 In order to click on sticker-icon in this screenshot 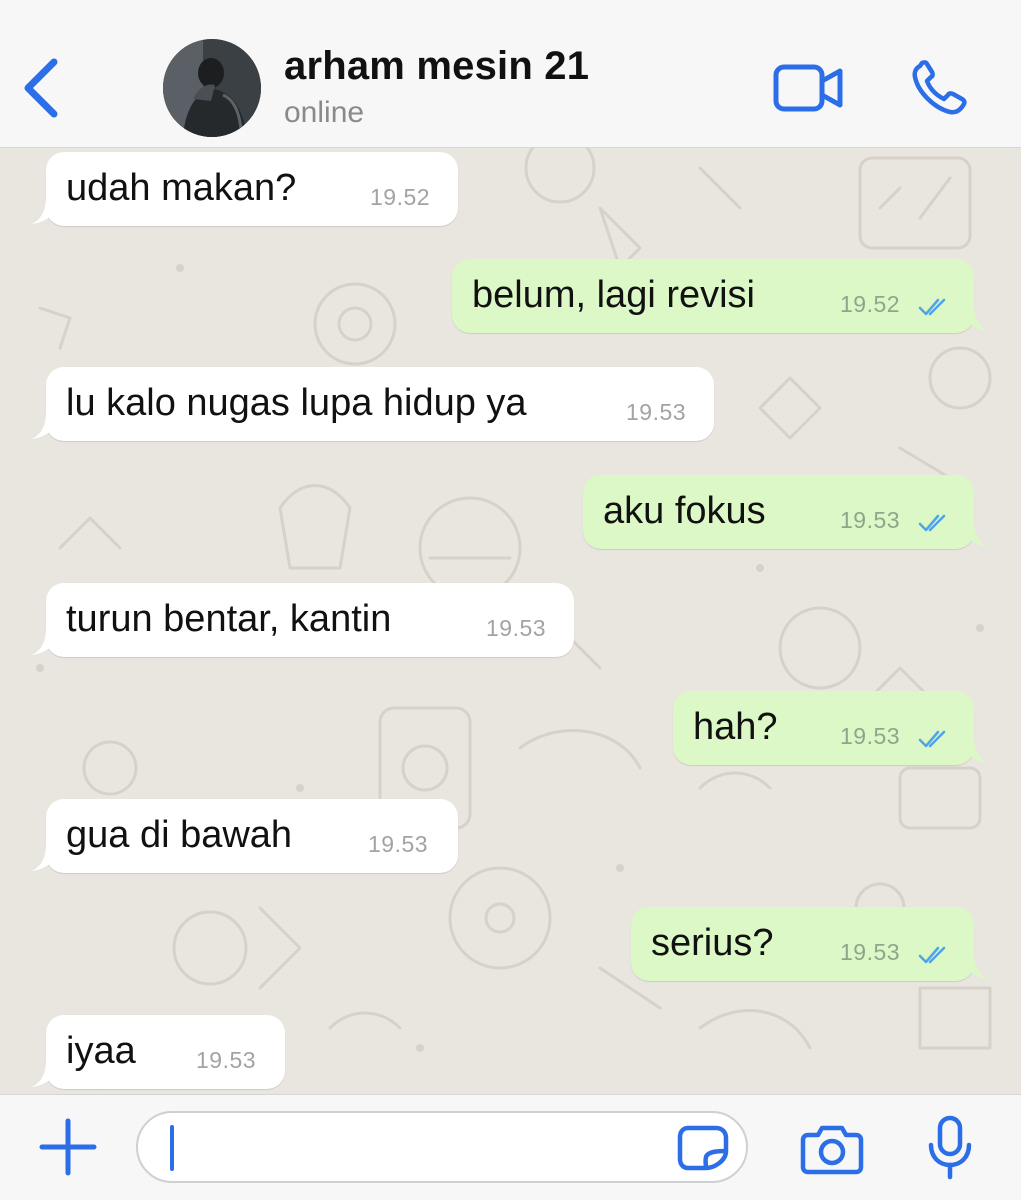, I will do `click(703, 1148)`.